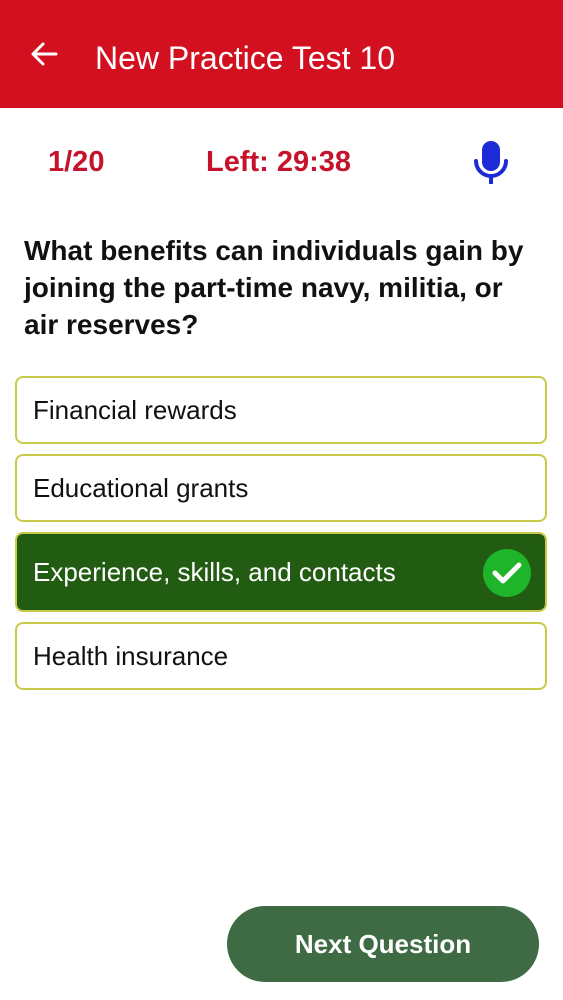  Describe the element at coordinates (281, 656) in the screenshot. I see `answer-option: Health insurance` at that location.